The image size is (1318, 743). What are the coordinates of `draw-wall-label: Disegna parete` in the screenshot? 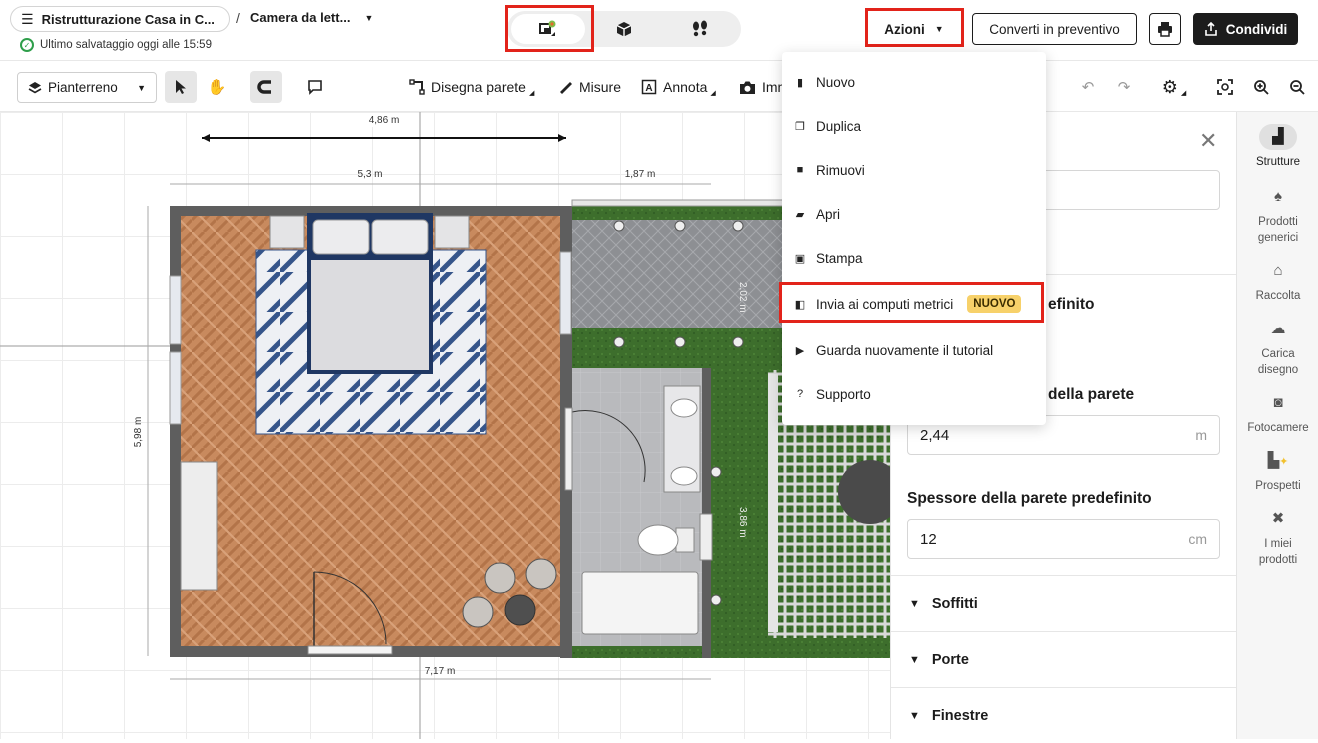 It's located at (478, 87).